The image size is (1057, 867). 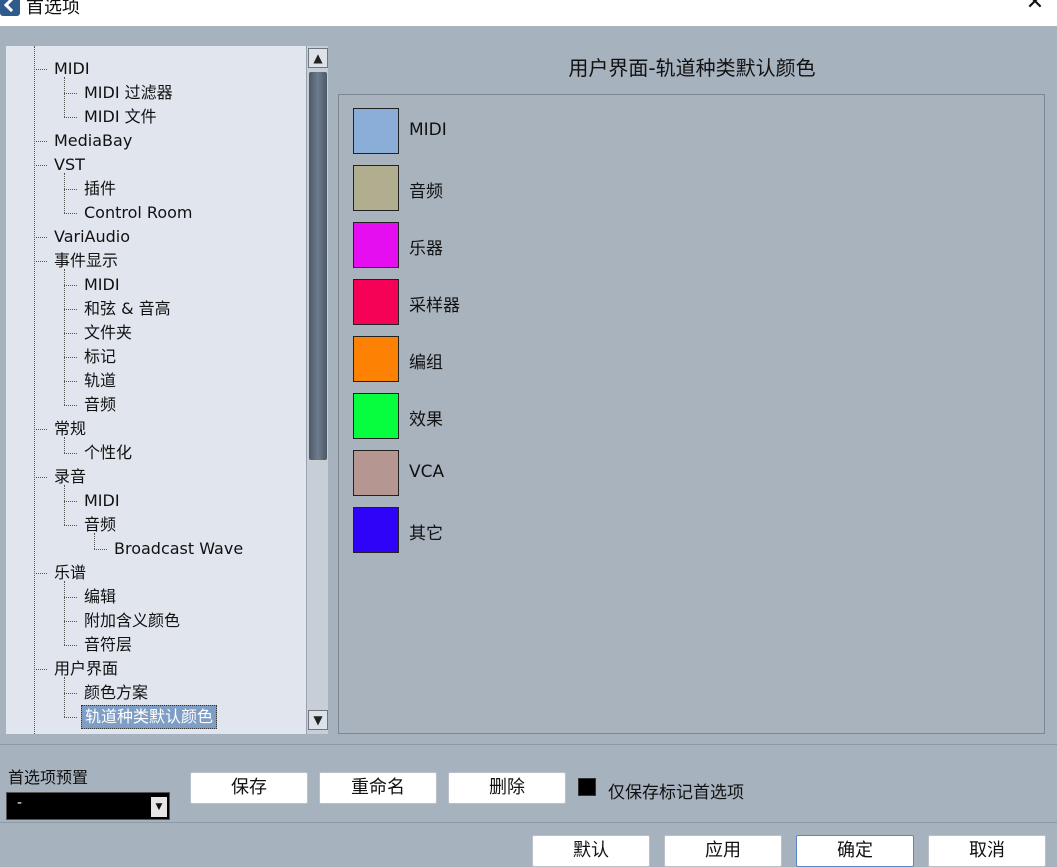 I want to click on chevron-down-icon: ▼, so click(x=159, y=807).